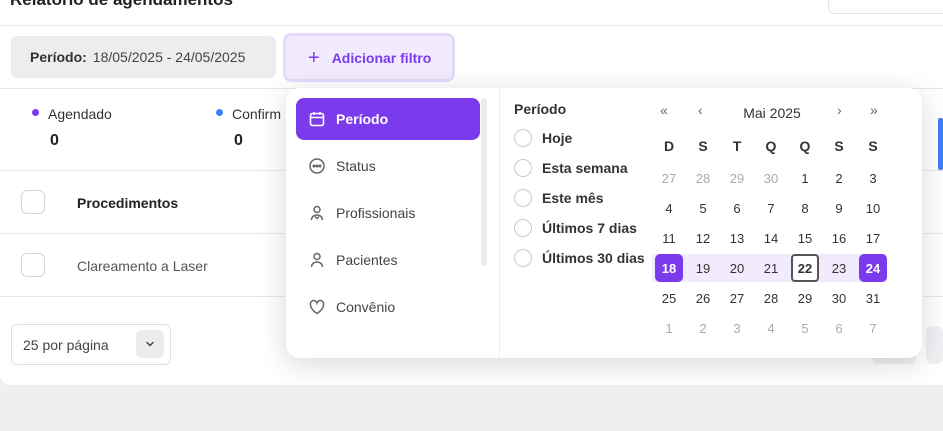  I want to click on row-checkbox, so click(33, 265).